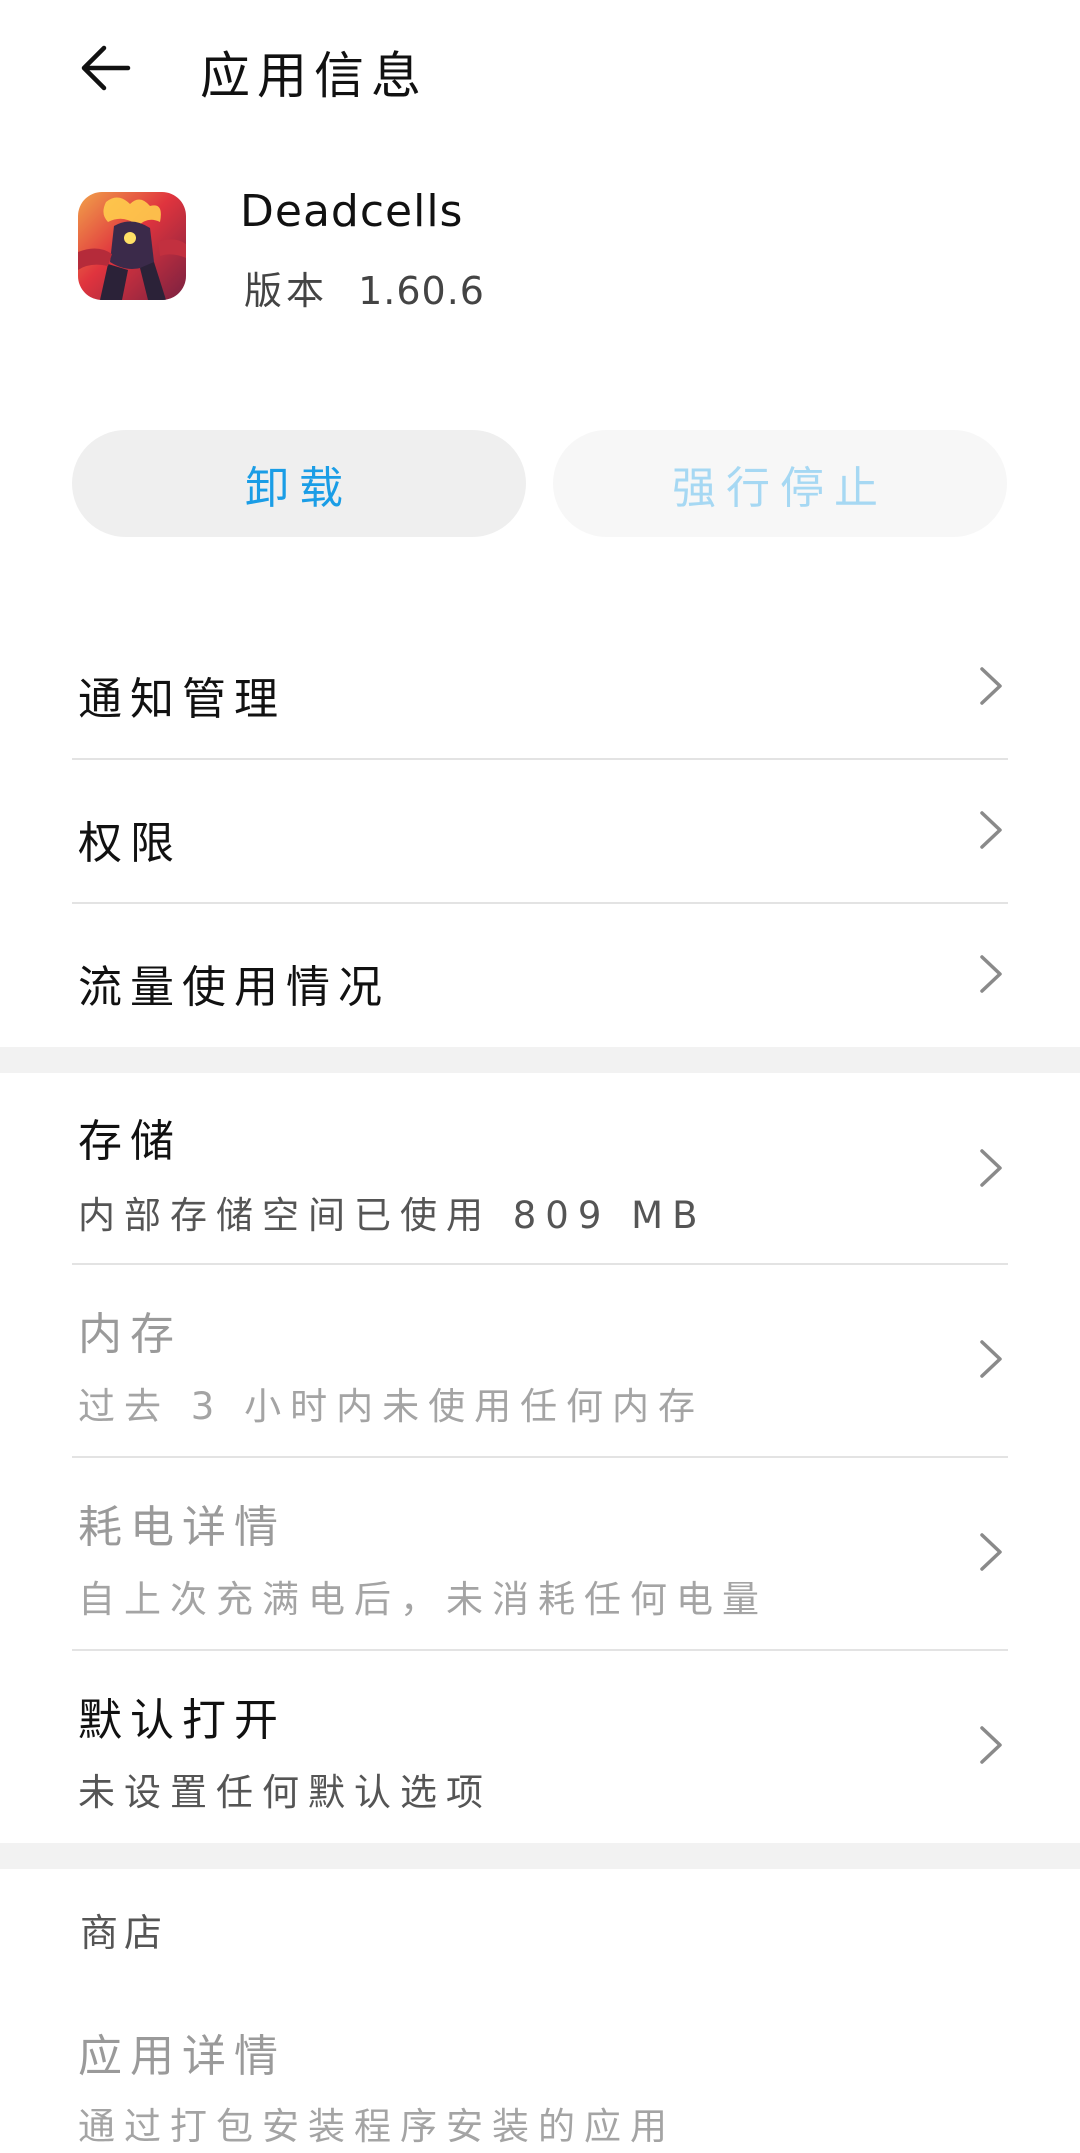 This screenshot has height=2153, width=1080. Describe the element at coordinates (130, 1334) in the screenshot. I see `row-label: 内存` at that location.